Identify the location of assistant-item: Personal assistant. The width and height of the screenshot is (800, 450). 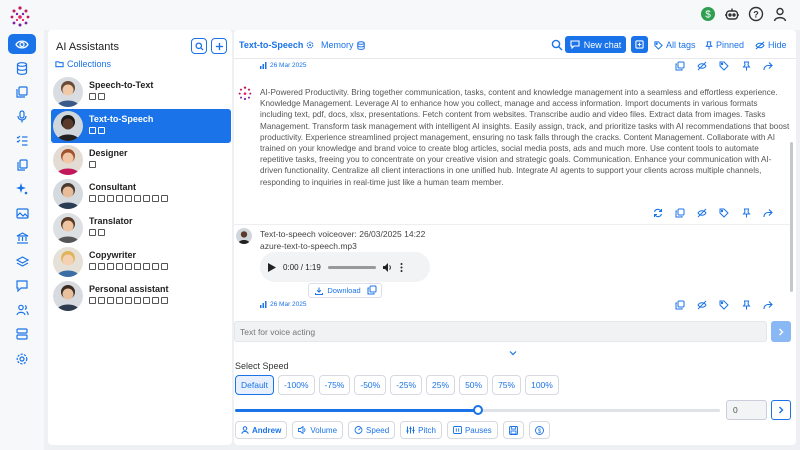
(141, 296).